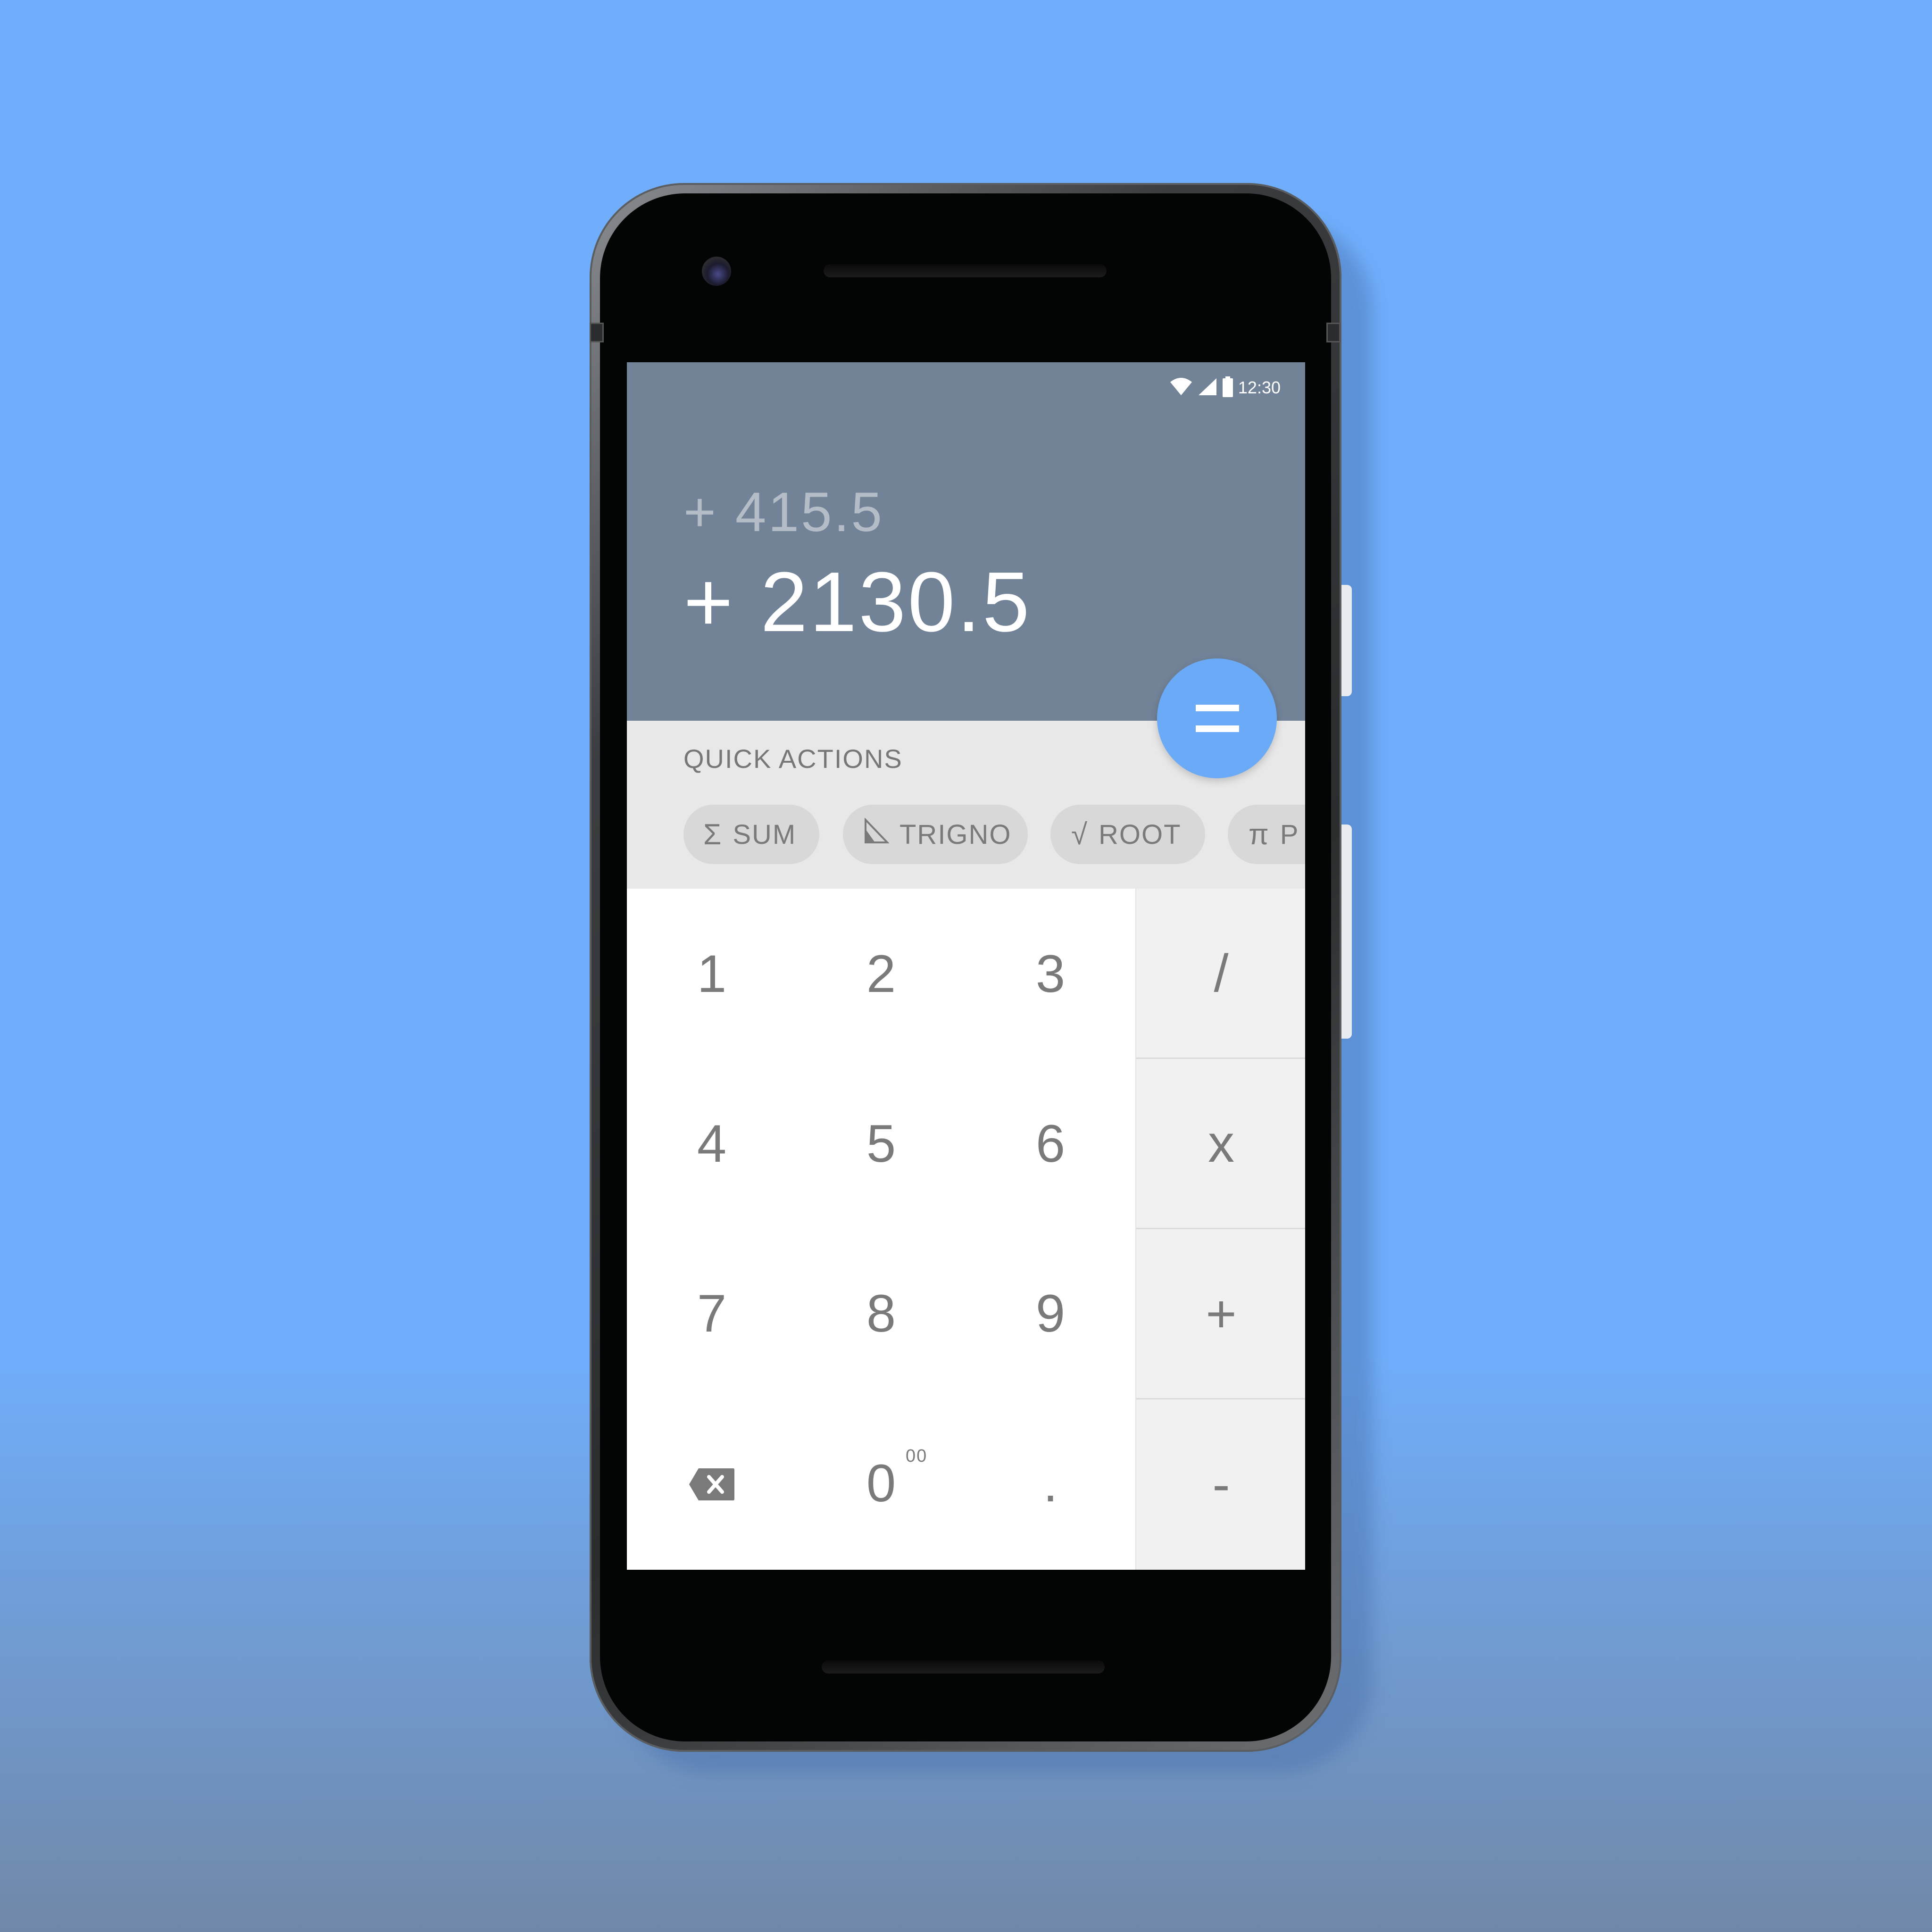 This screenshot has width=1932, height=1932. Describe the element at coordinates (1346, 931) in the screenshot. I see `volume-button` at that location.